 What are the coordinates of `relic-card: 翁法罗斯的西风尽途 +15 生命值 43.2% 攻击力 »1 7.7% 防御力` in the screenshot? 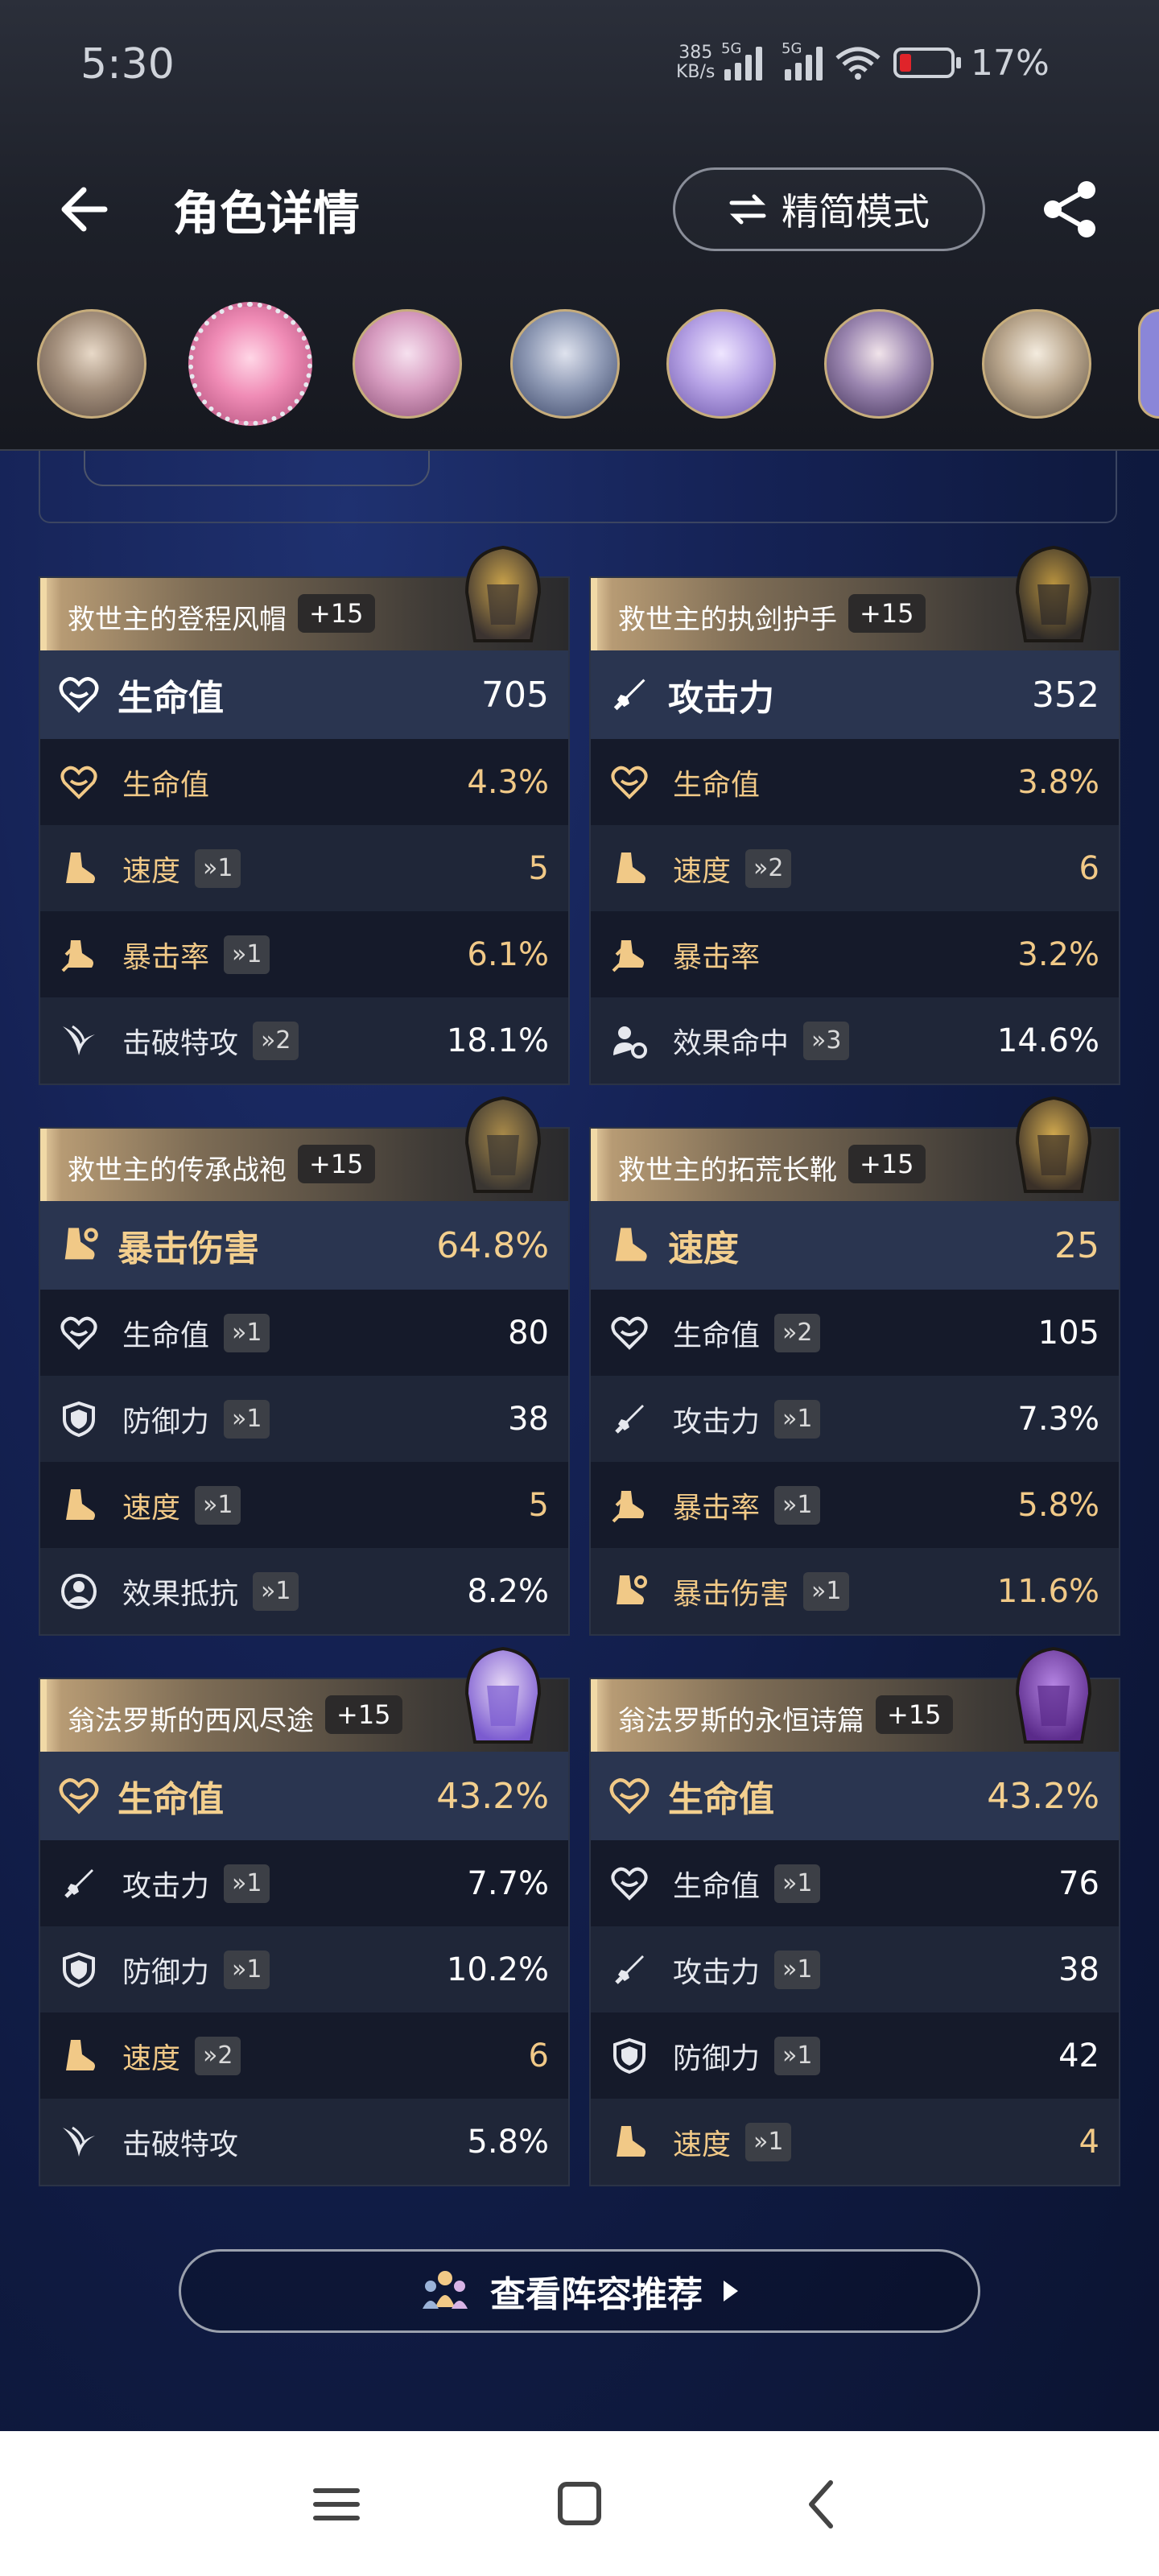 It's located at (304, 1916).